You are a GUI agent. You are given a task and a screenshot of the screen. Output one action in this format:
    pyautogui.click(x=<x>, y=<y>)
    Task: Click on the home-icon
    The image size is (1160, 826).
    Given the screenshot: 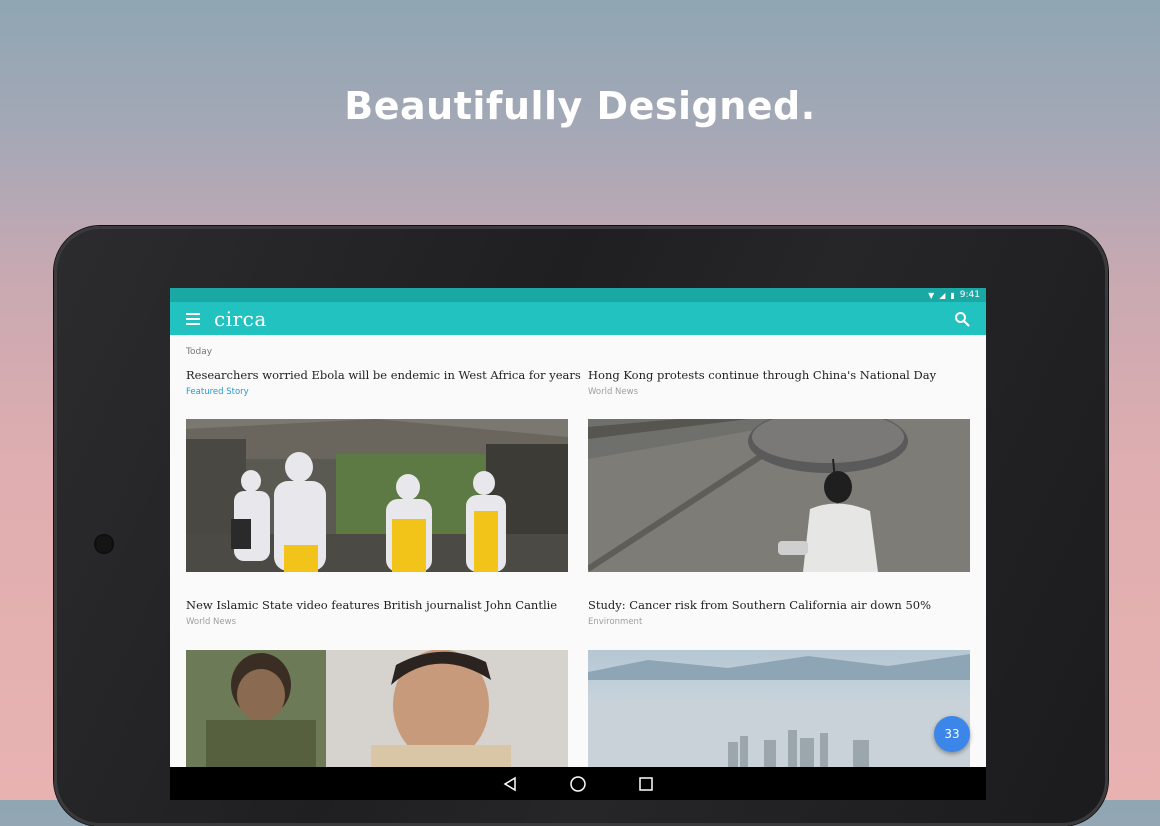 What is the action you would take?
    pyautogui.click(x=578, y=784)
    